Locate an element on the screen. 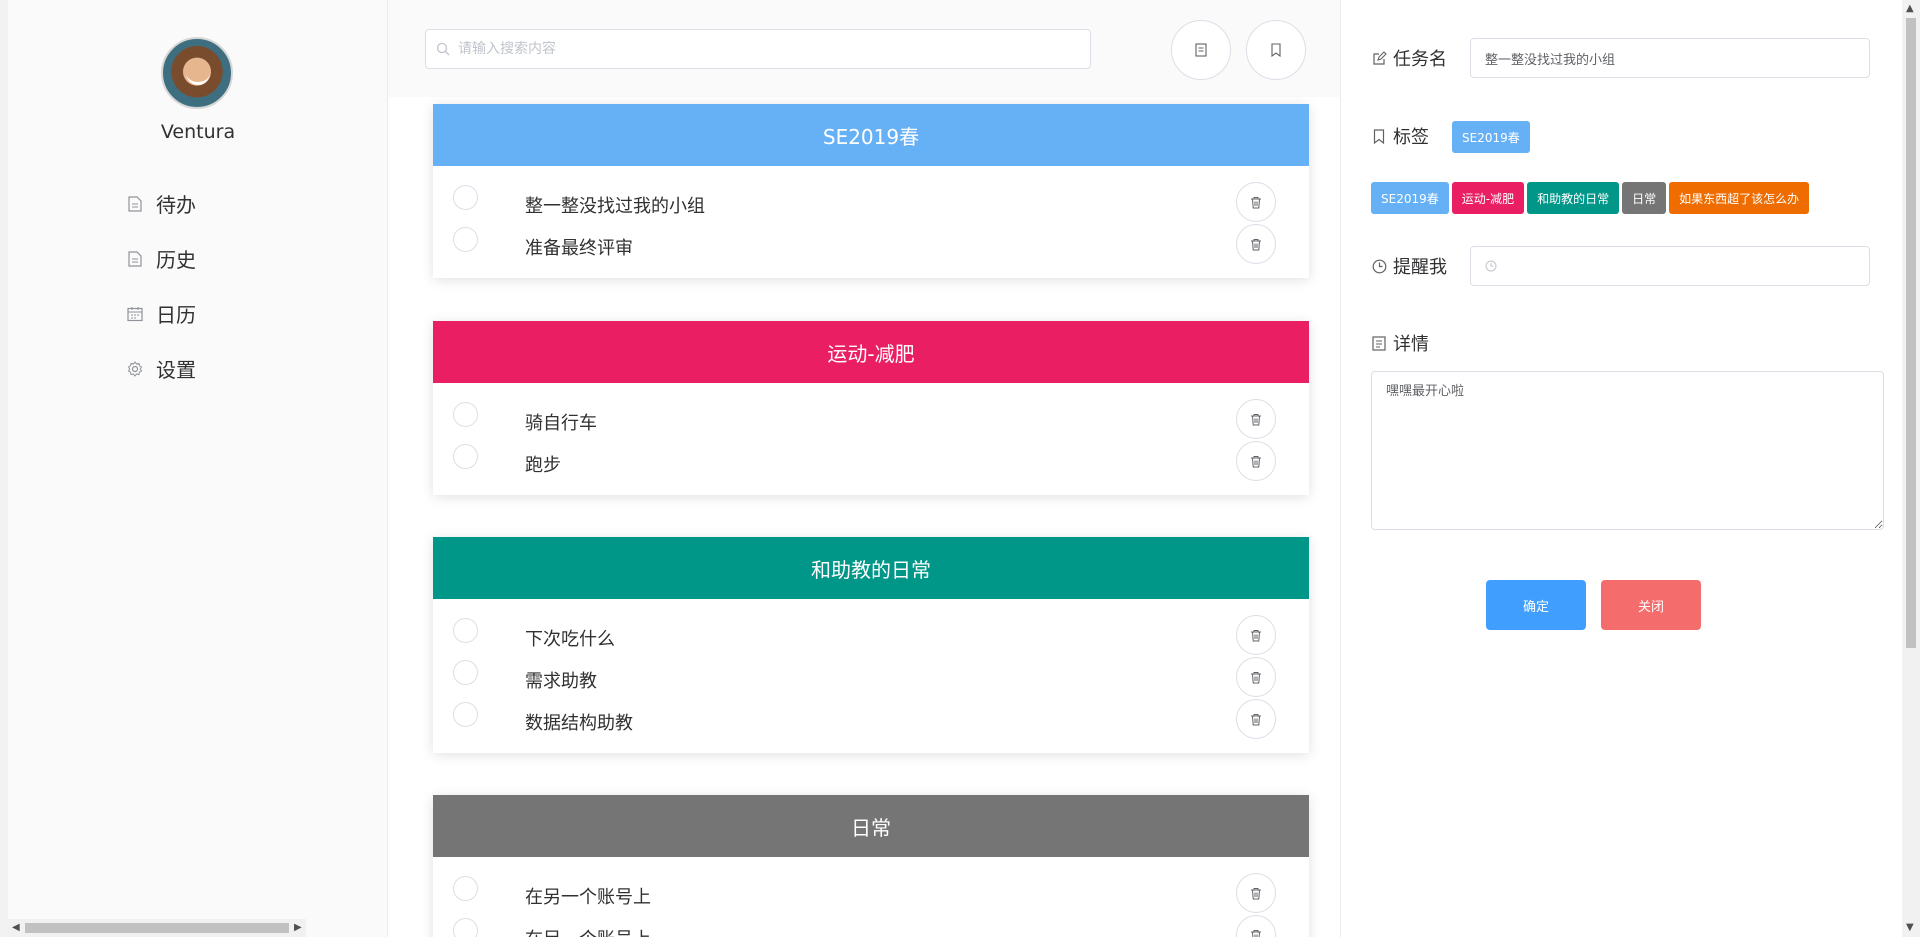  sidebar-item-calendar: 日历 is located at coordinates (236, 313).